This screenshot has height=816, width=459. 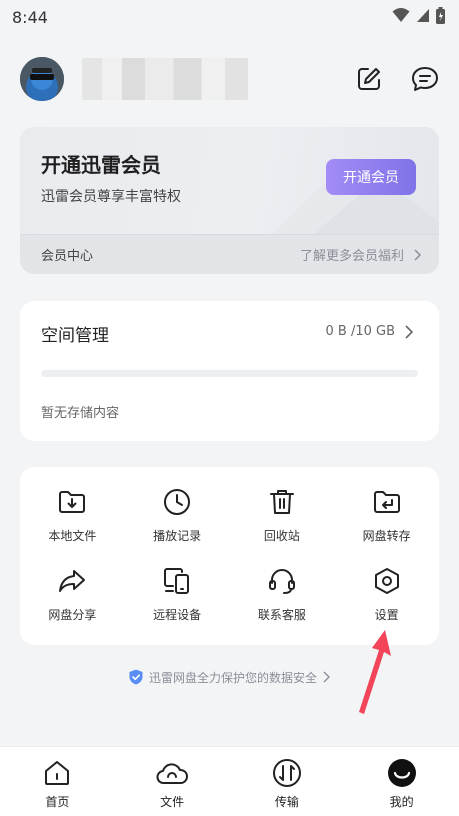 I want to click on tab-label: 我的, so click(x=401, y=802).